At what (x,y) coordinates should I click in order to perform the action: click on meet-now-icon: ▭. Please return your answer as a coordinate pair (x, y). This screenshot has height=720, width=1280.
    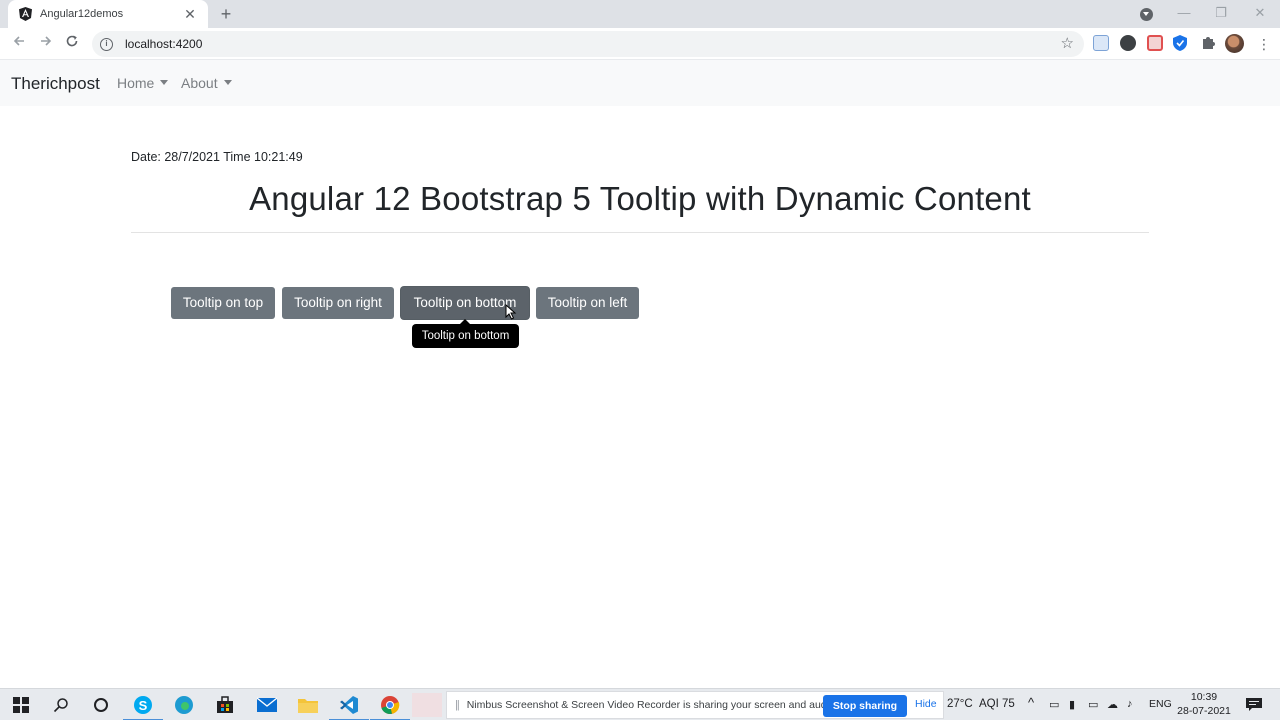
    Looking at the image, I should click on (1054, 704).